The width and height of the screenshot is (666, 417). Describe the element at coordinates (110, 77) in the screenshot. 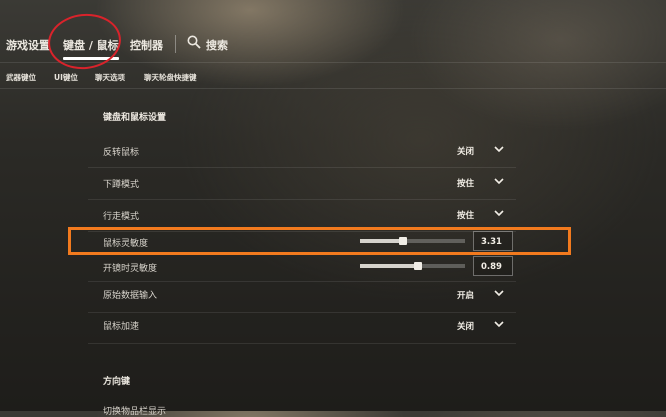

I see `subtab-chat-options: 聊天选项` at that location.